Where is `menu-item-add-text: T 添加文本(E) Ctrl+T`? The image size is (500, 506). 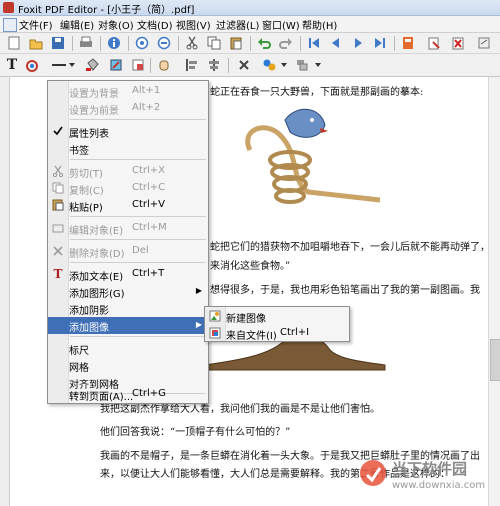
menu-item-add-text: T 添加文本(E) Ctrl+T is located at coordinates (128, 274).